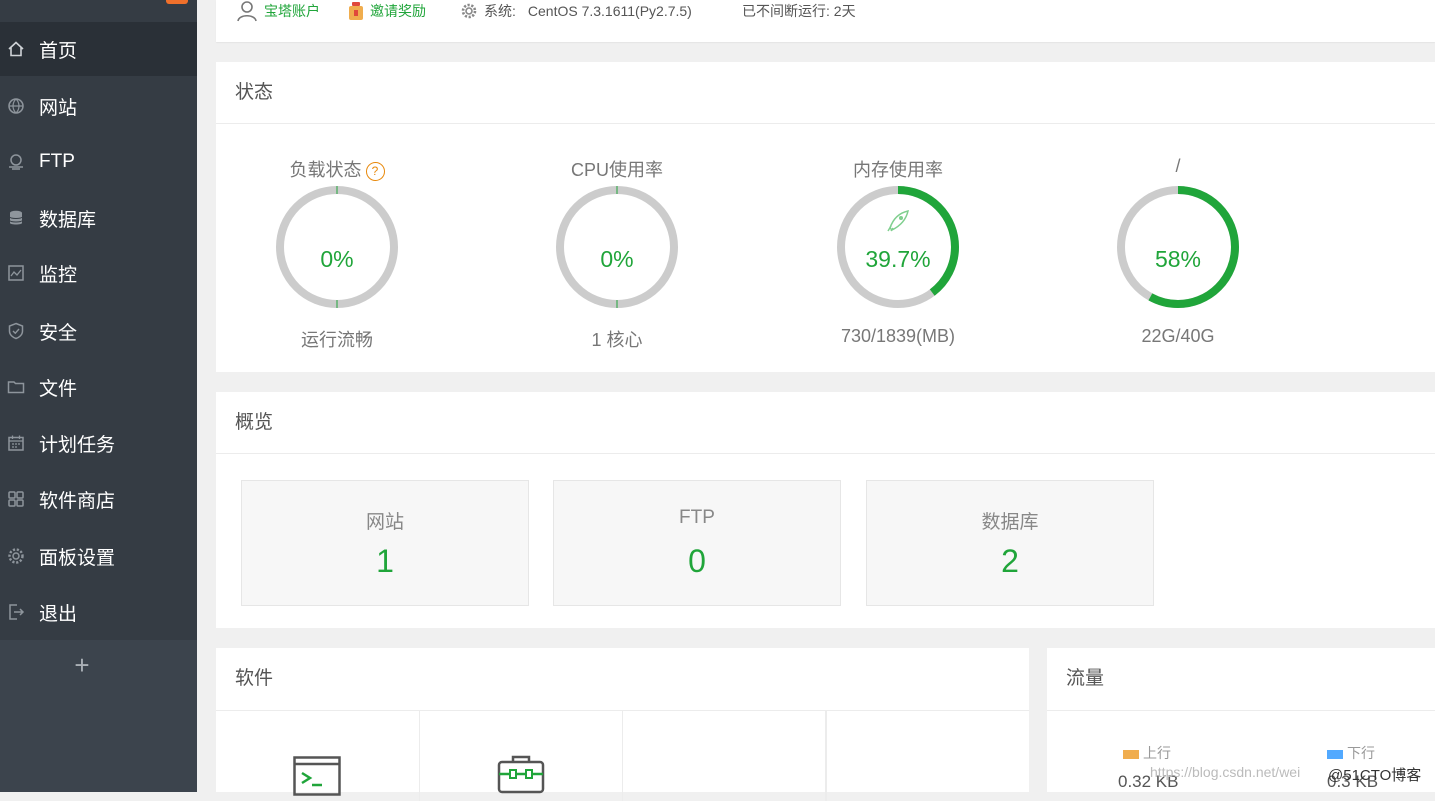 Image resolution: width=1435 pixels, height=801 pixels. What do you see at coordinates (1335, 754) in the screenshot?
I see `download-swatch` at bounding box center [1335, 754].